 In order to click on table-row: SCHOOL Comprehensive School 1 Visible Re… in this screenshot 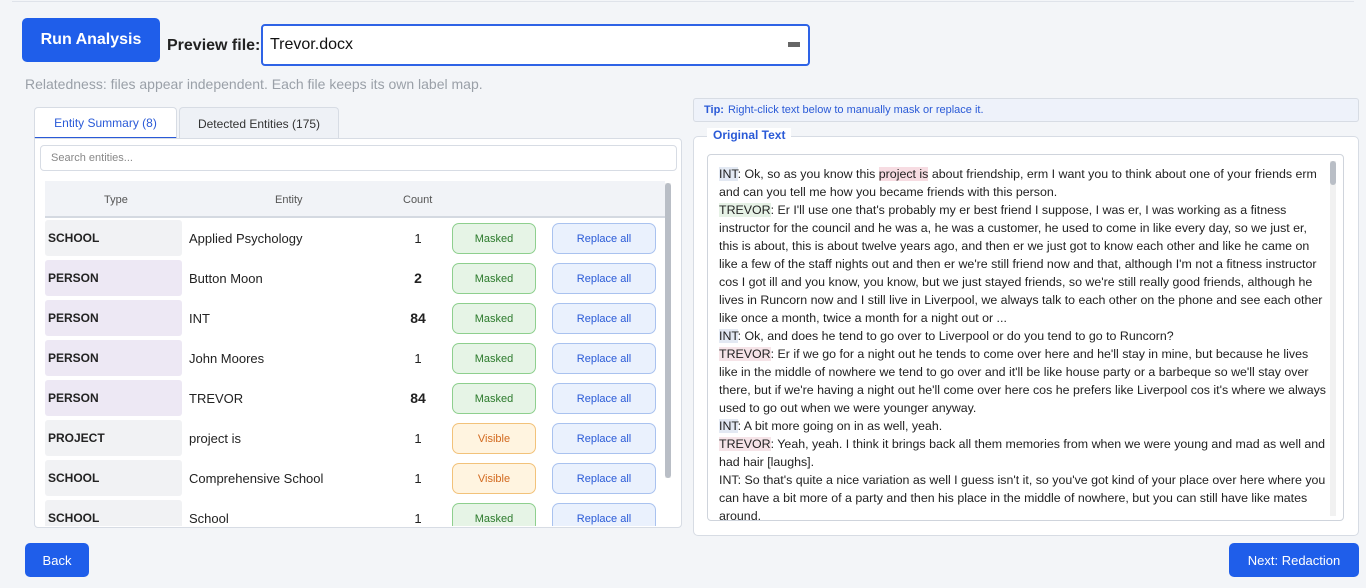, I will do `click(355, 478)`.